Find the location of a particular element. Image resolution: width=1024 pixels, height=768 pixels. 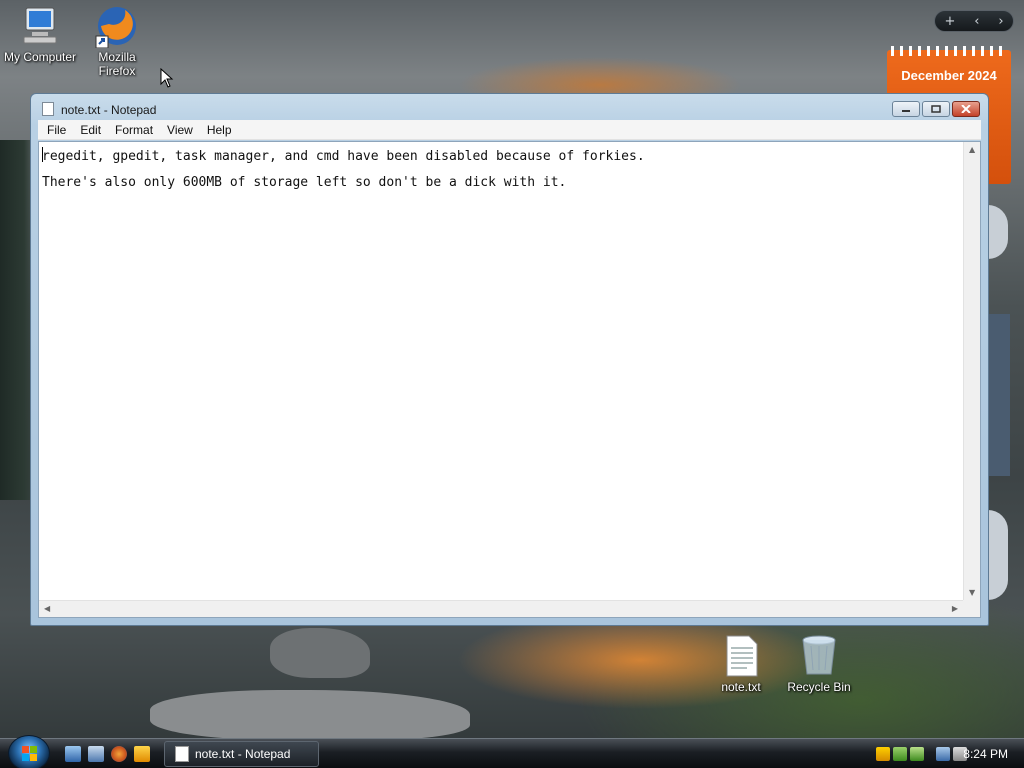

firefox-quicklaunch-icon is located at coordinates (119, 754).